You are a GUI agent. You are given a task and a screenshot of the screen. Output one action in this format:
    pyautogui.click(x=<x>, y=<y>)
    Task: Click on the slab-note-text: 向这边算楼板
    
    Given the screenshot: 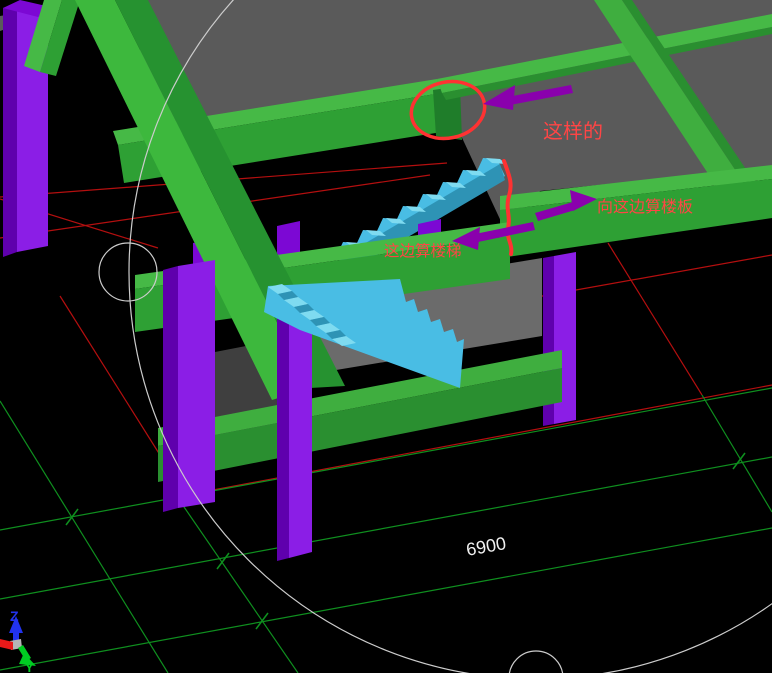 What is the action you would take?
    pyautogui.click(x=645, y=206)
    